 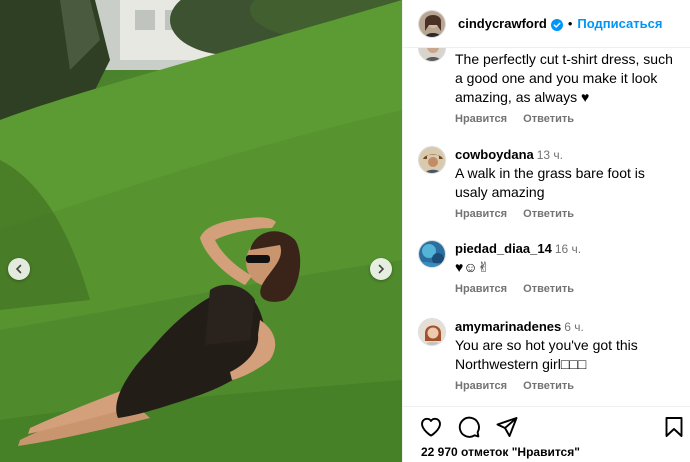 What do you see at coordinates (503, 248) in the screenshot?
I see `commenter-username: piedad_diaa_14` at bounding box center [503, 248].